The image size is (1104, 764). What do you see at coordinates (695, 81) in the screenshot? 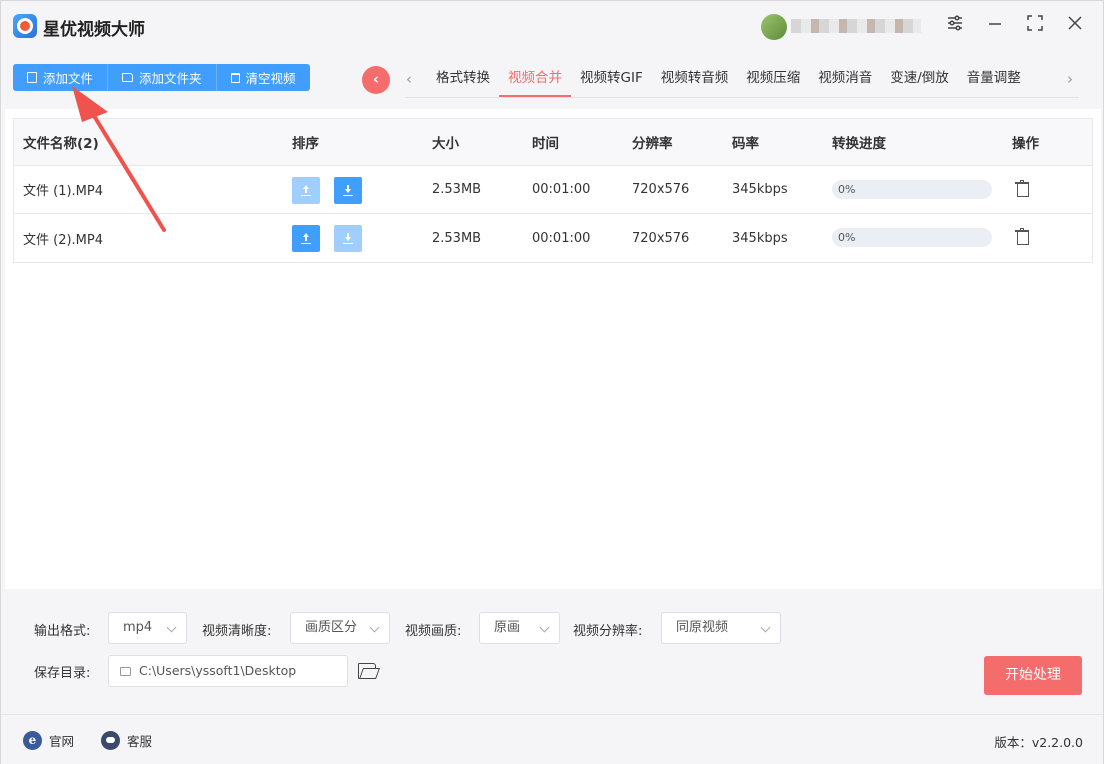
I see `tab-video-to-audio: 视频转音频` at bounding box center [695, 81].